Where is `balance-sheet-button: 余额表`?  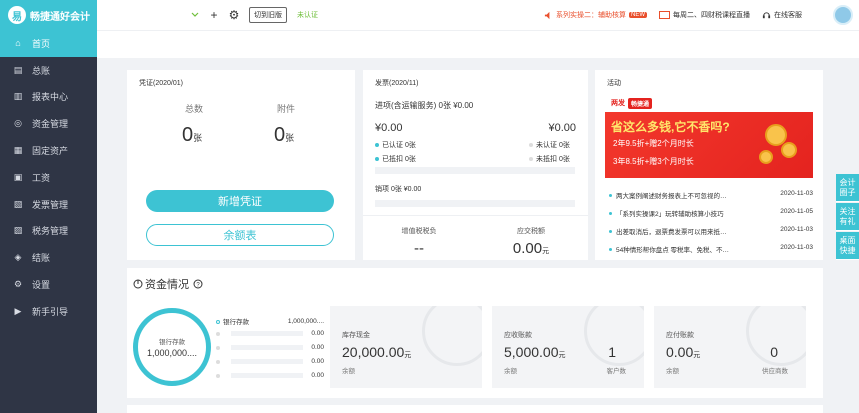 balance-sheet-button: 余额表 is located at coordinates (240, 235).